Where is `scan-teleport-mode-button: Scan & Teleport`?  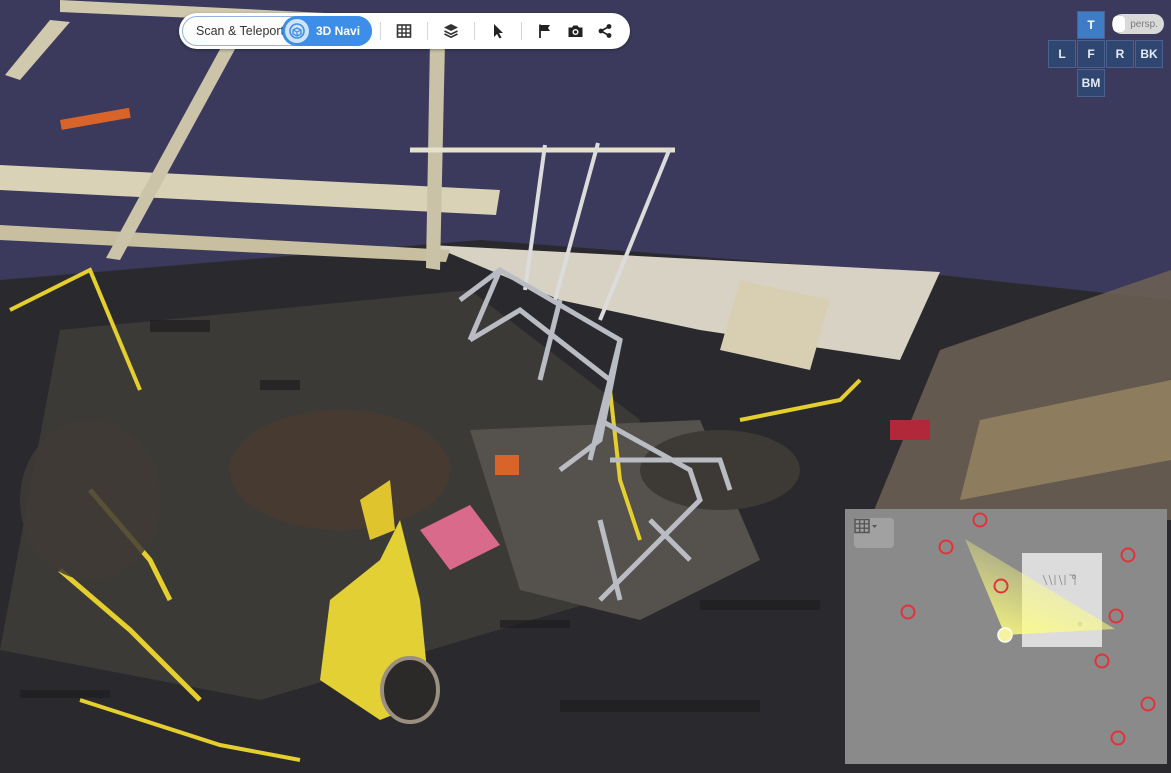 scan-teleport-mode-button: Scan & Teleport is located at coordinates (235, 31).